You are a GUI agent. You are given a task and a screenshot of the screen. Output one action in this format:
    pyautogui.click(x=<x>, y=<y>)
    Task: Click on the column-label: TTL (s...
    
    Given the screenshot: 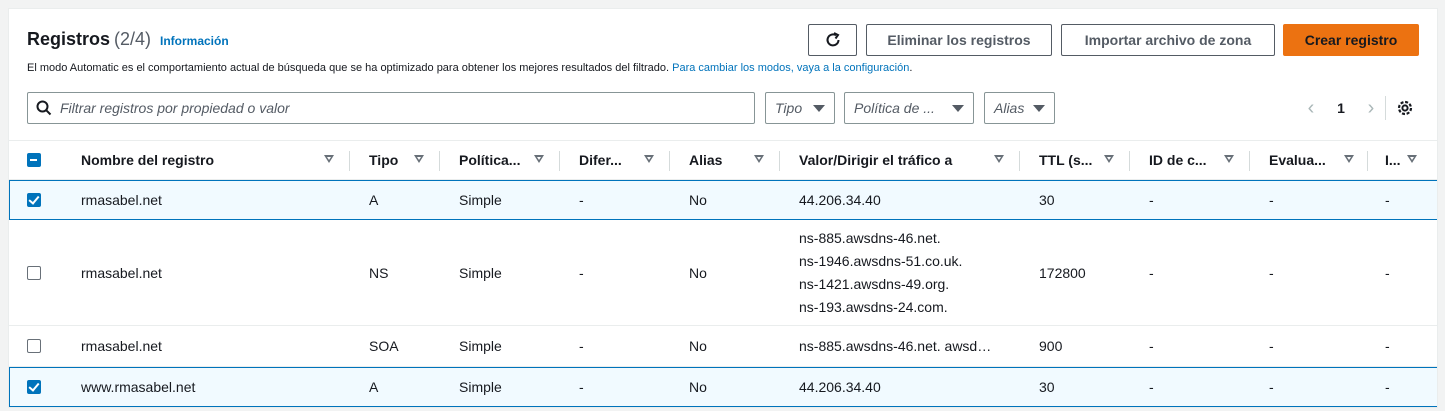 What is the action you would take?
    pyautogui.click(x=1066, y=160)
    